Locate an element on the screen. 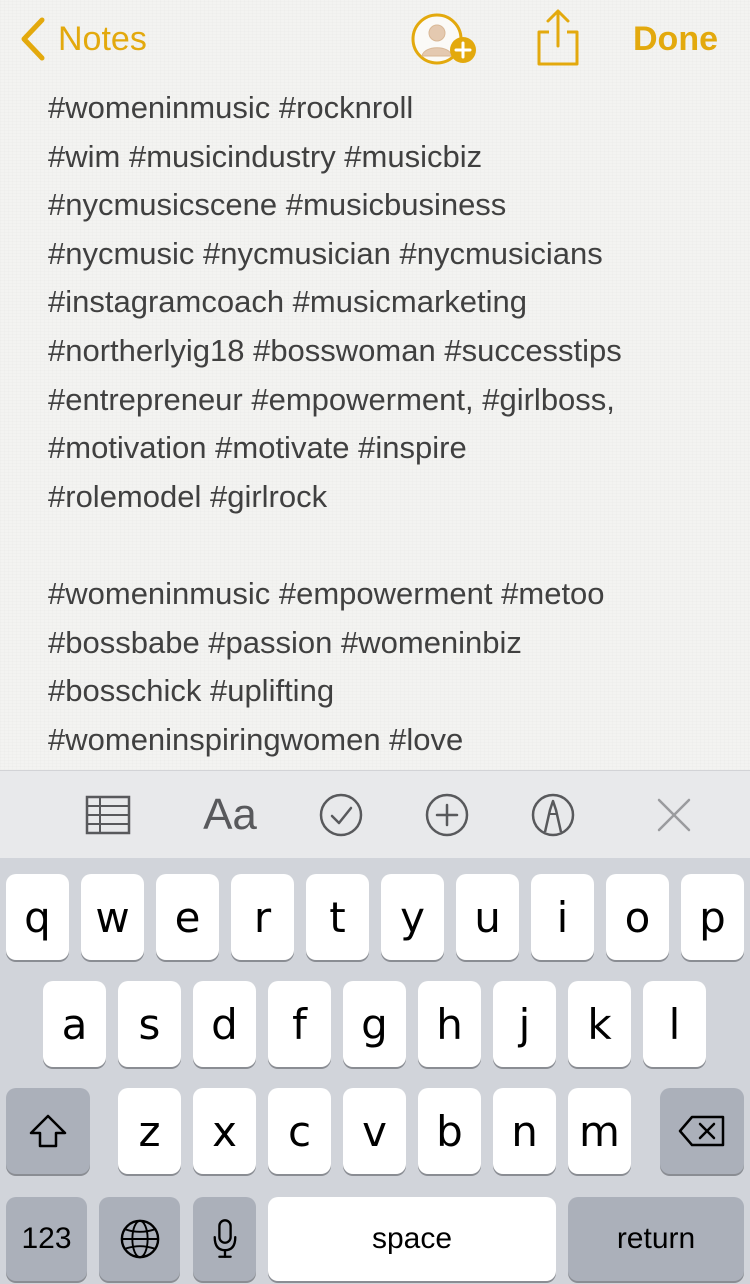 The width and height of the screenshot is (750, 1284). note-line: #motivation #motivate #inspire is located at coordinates (257, 448).